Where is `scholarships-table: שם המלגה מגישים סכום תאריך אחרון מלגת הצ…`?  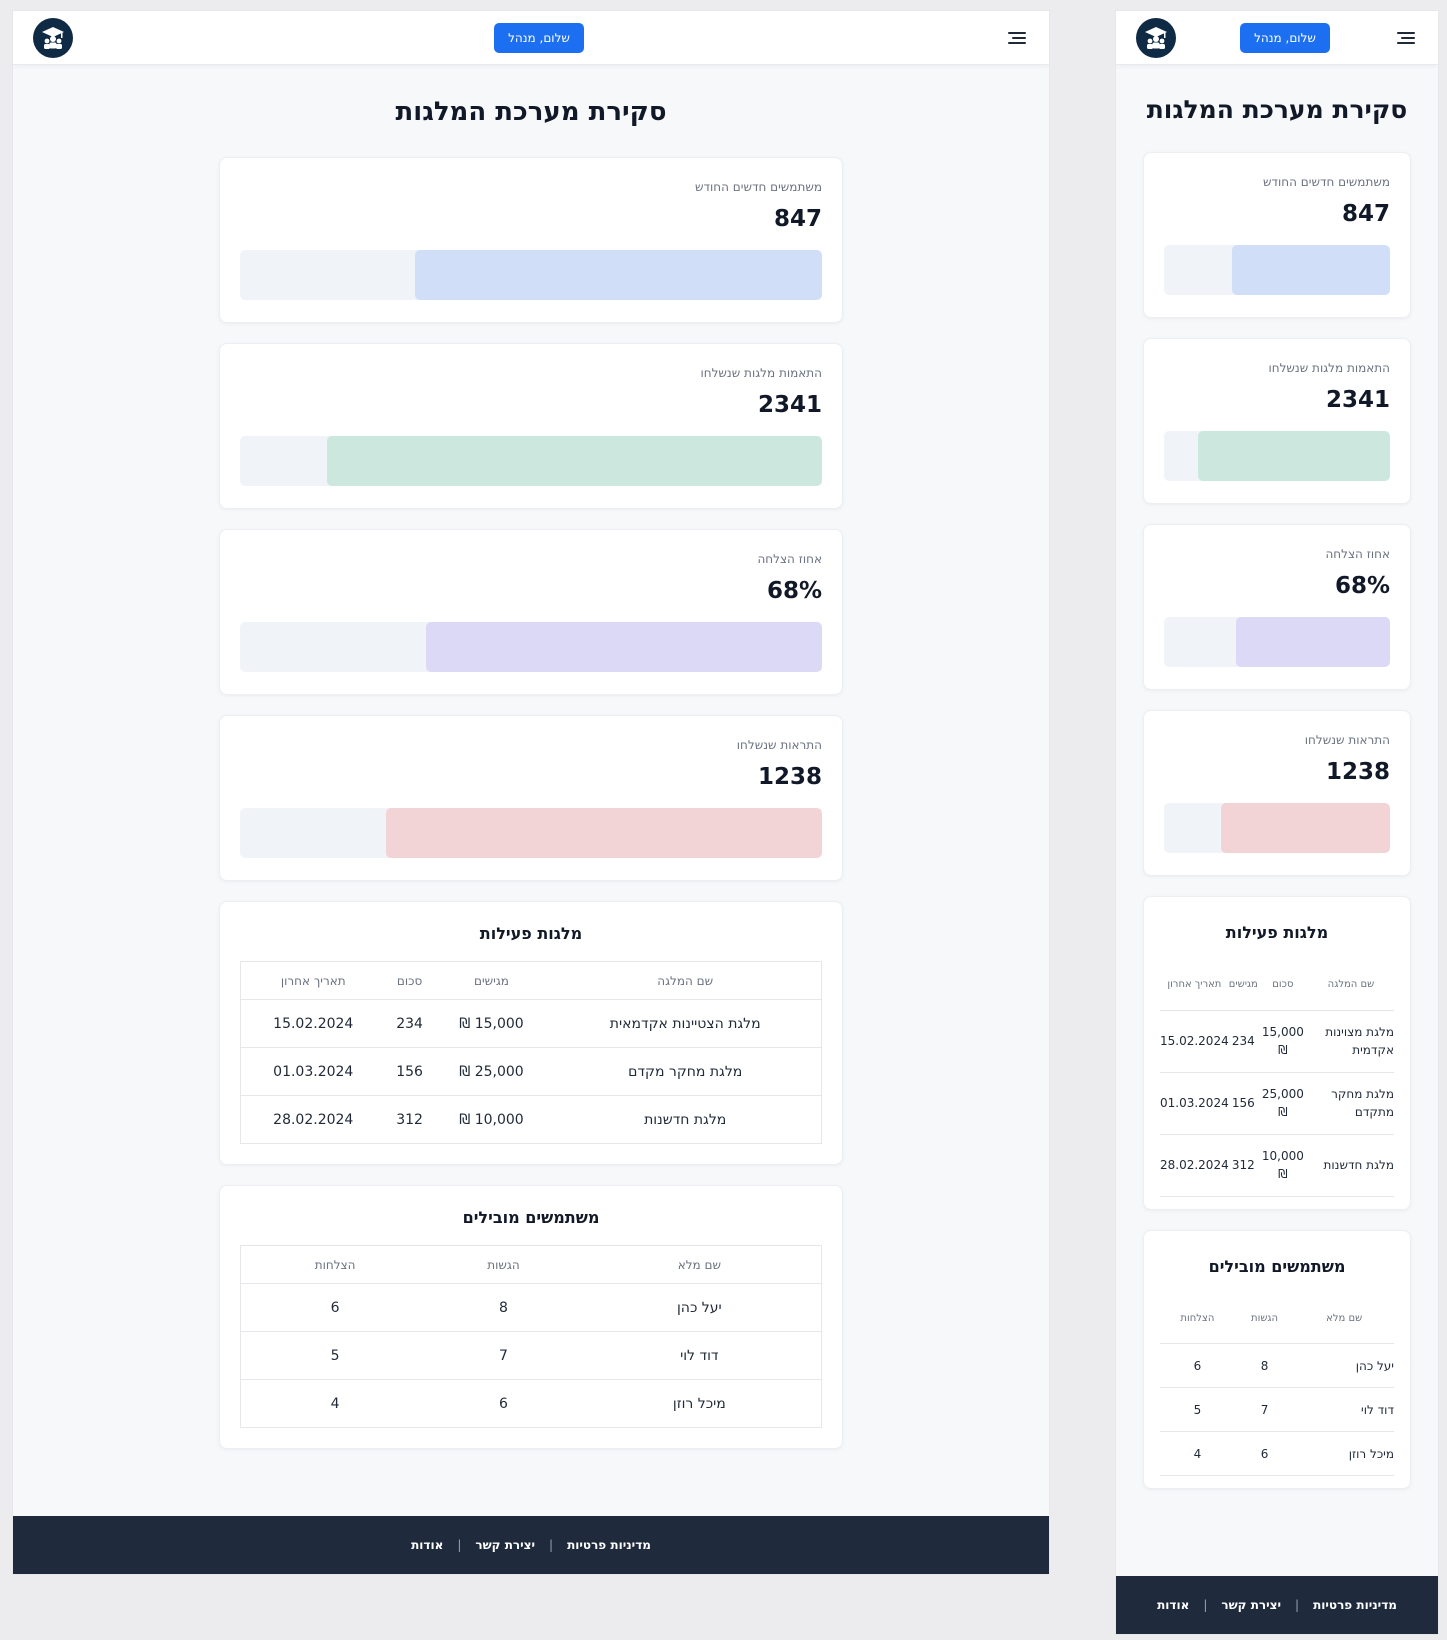 scholarships-table: שם המלגה מגישים סכום תאריך אחרון מלגת הצ… is located at coordinates (531, 1052).